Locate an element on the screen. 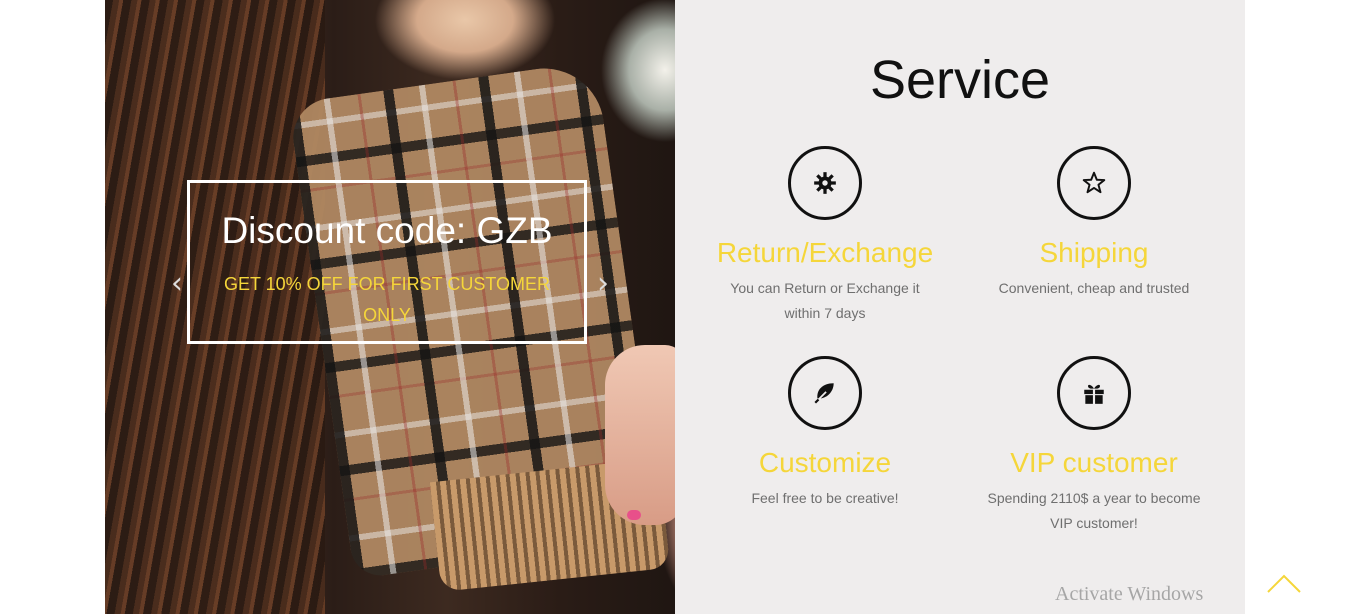 This screenshot has height=614, width=1346. activate-windows-watermark: Activate Windows is located at coordinates (1129, 594).